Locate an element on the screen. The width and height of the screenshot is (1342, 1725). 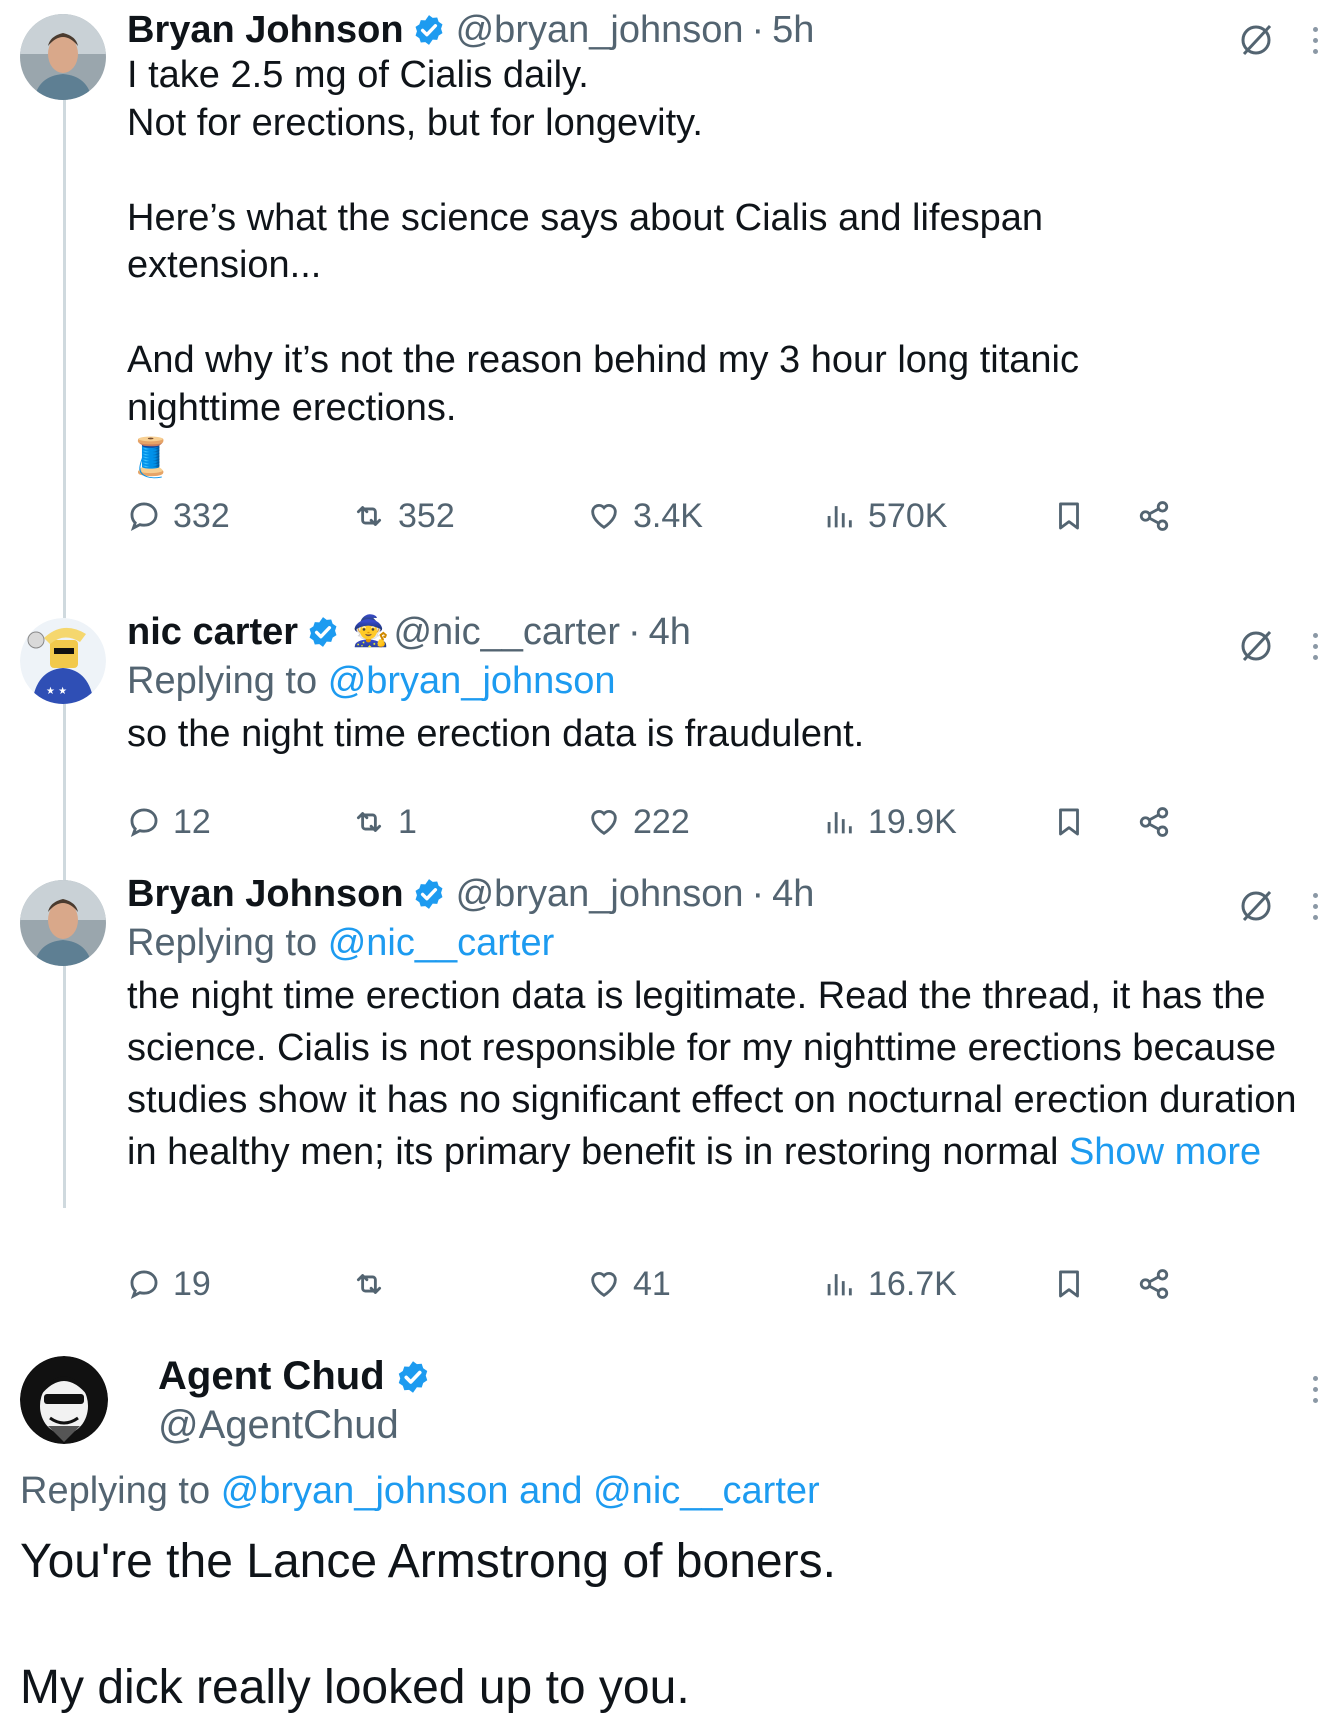
tweet-2-actions: 12 1 222 19.9K is located at coordinates (717, 822).